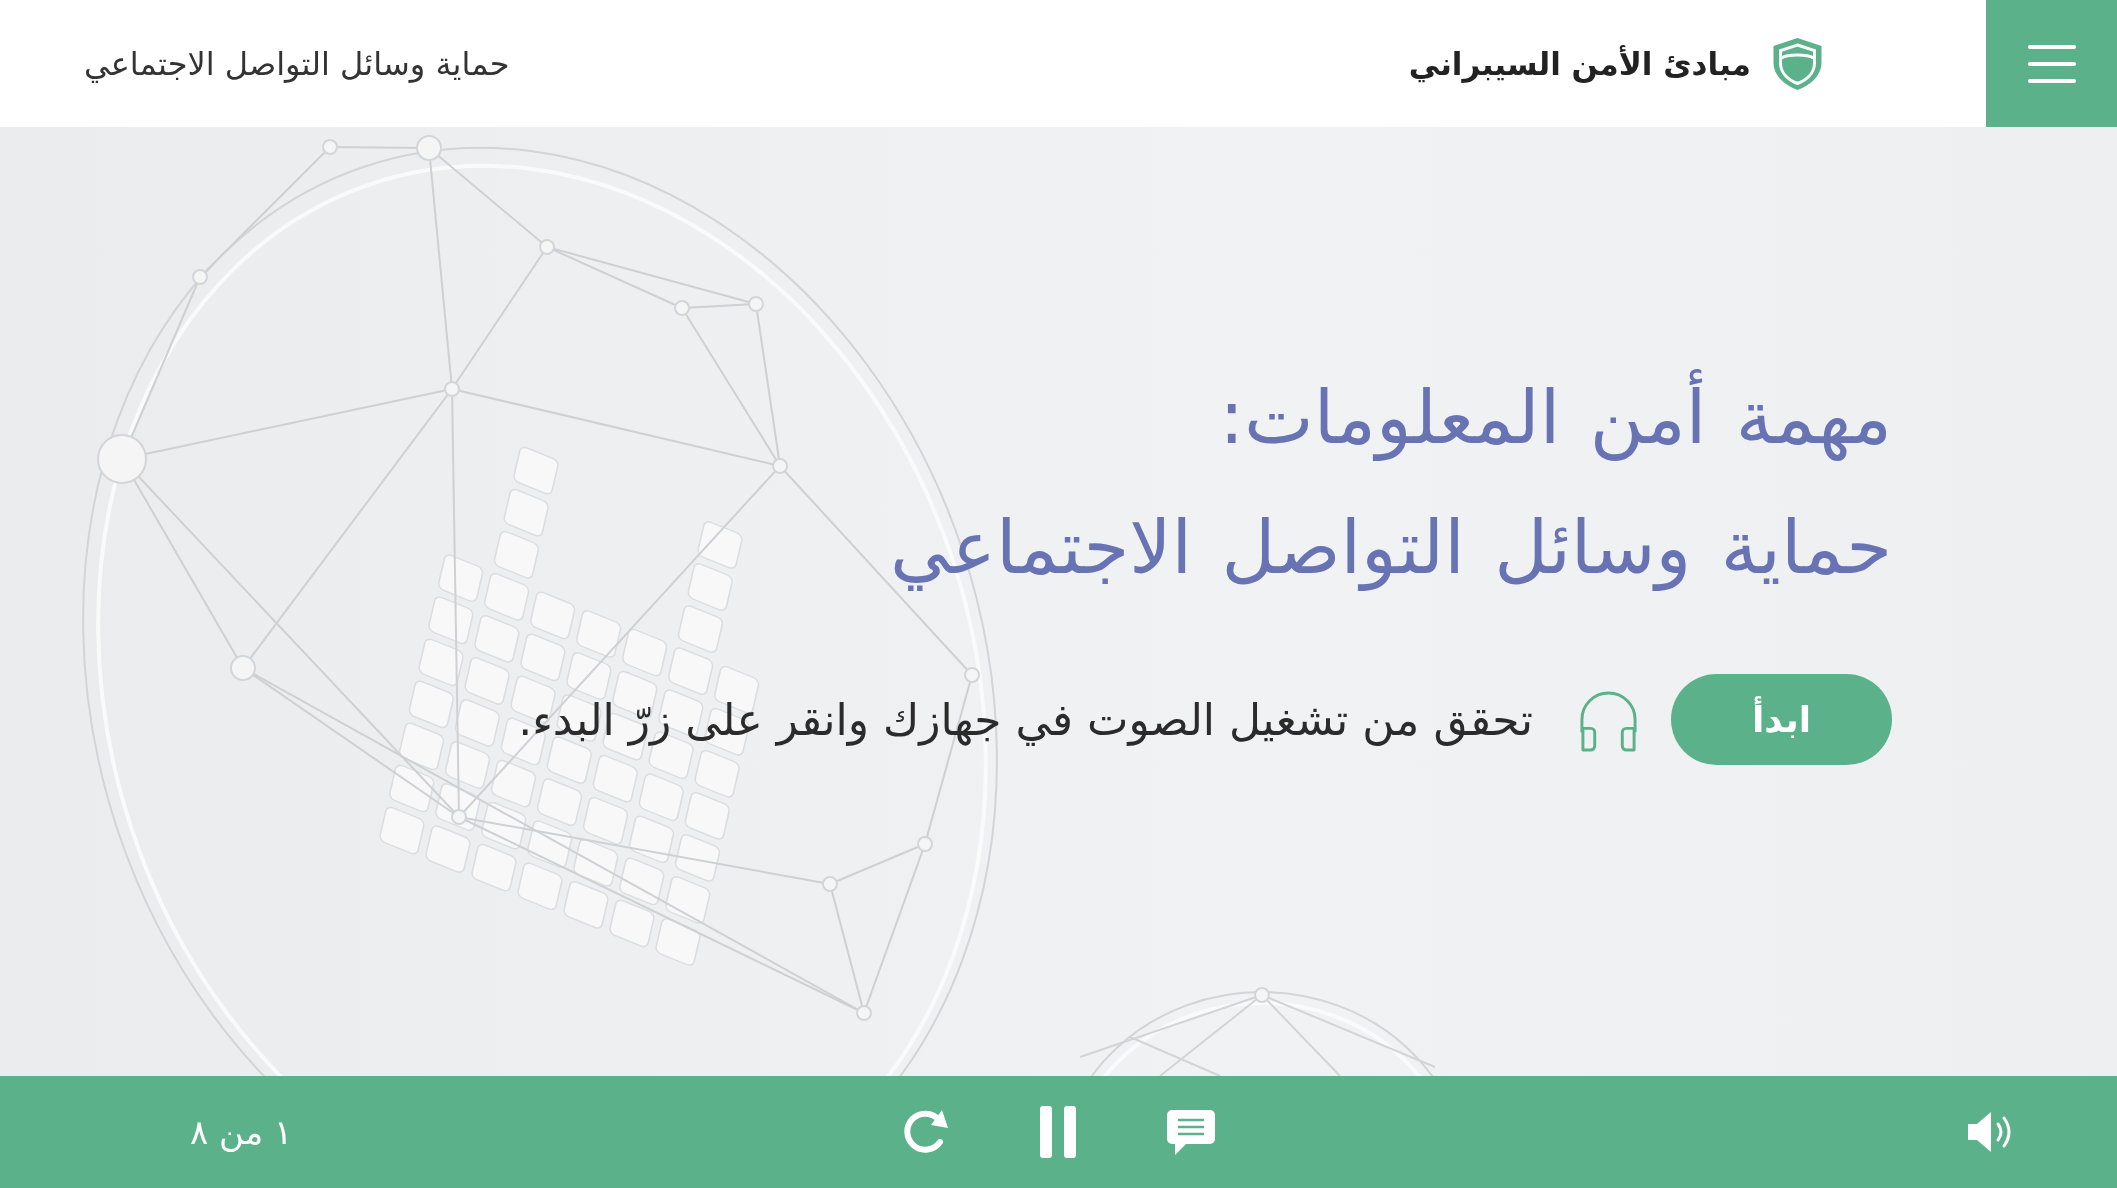 Image resolution: width=2117 pixels, height=1188 pixels. What do you see at coordinates (1579, 63) in the screenshot?
I see `course-title: مبادئ الأمن السيبراني` at bounding box center [1579, 63].